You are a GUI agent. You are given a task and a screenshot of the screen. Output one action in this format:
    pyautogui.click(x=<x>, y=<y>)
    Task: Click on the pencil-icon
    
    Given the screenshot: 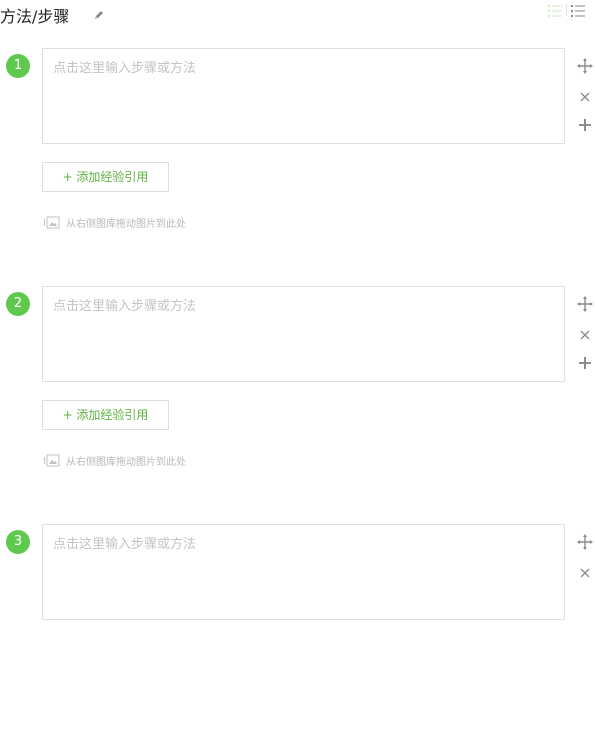 What is the action you would take?
    pyautogui.click(x=99, y=12)
    